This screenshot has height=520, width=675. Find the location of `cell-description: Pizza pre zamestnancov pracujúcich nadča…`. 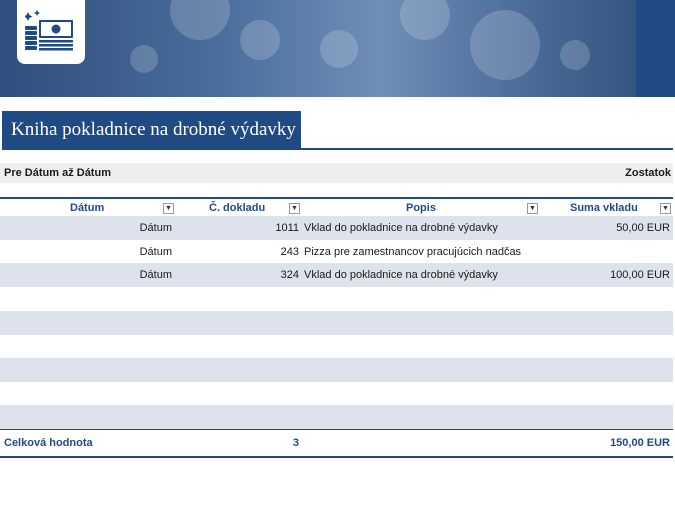

cell-description: Pizza pre zamestnancov pracujúcich nadča… is located at coordinates (413, 252).